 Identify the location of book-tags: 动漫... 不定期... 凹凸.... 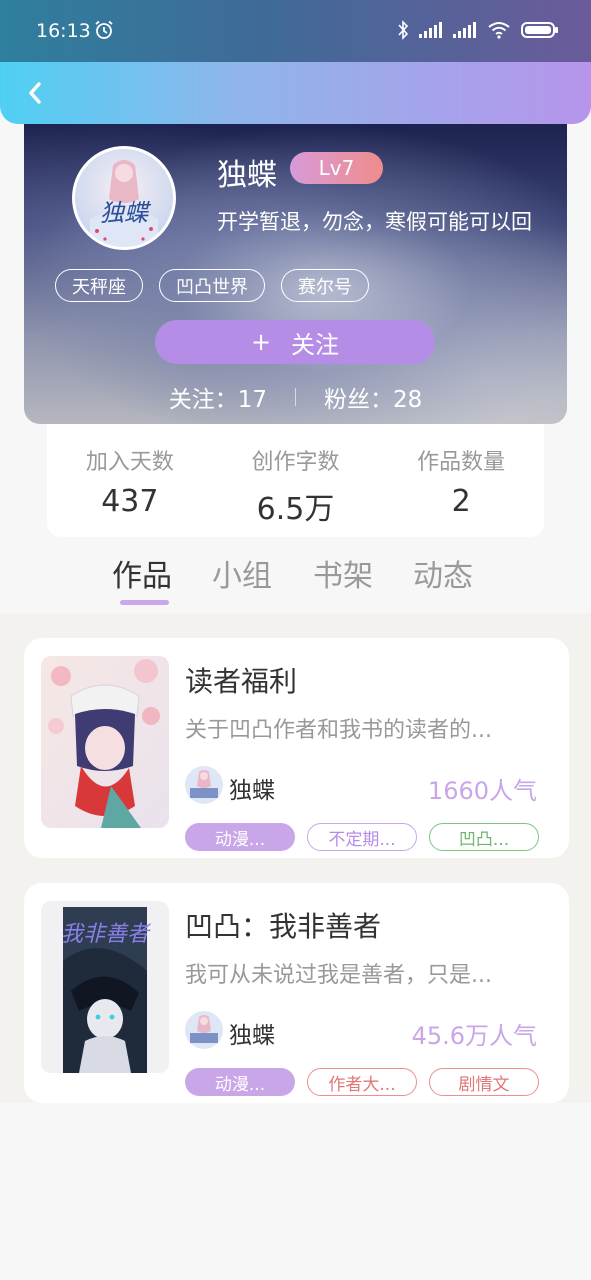
(362, 837).